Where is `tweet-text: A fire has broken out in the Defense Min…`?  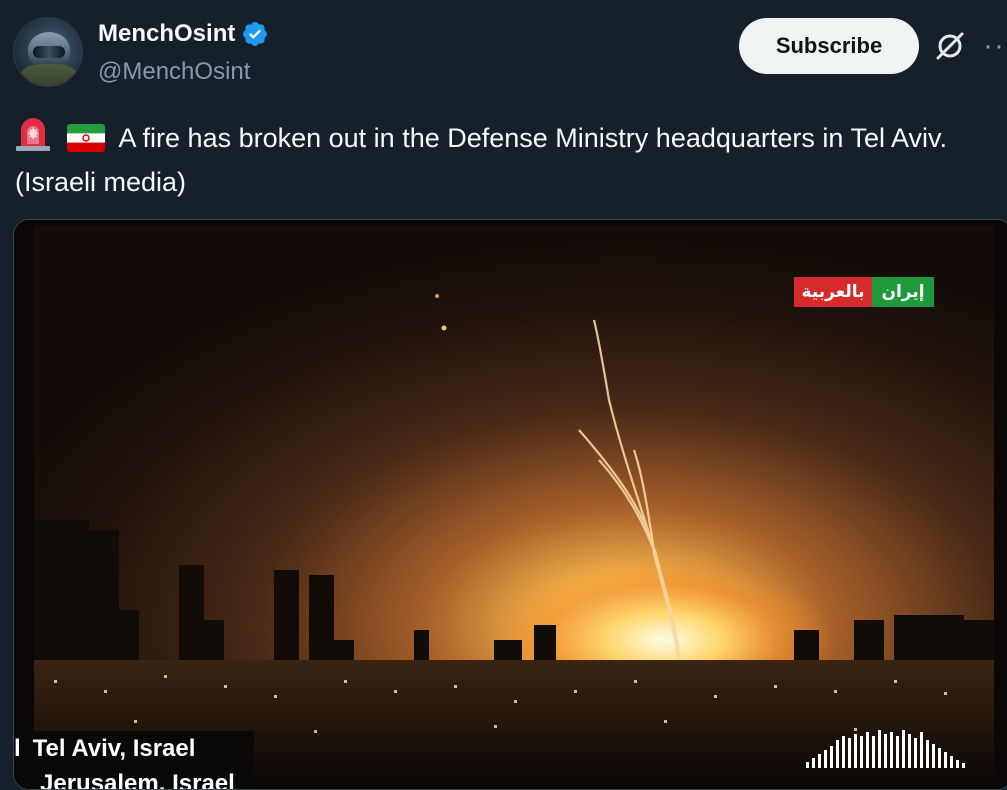
tweet-text: A fire has broken out in the Defense Min… is located at coordinates (481, 160).